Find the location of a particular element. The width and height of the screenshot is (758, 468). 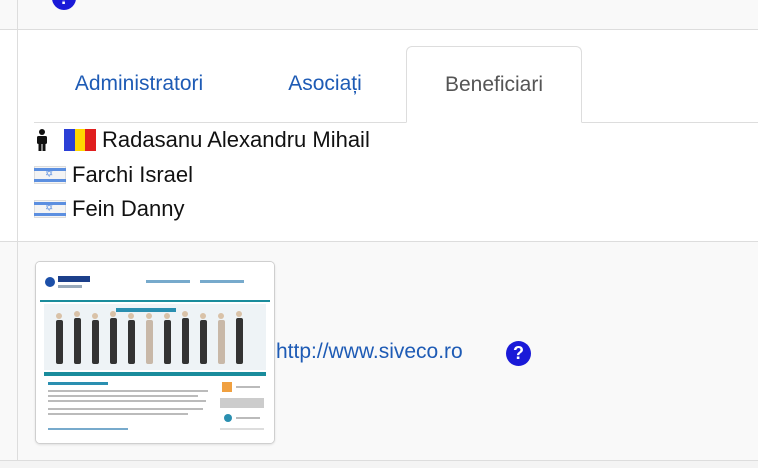

beneficiary-name: Fein Danny is located at coordinates (128, 208).